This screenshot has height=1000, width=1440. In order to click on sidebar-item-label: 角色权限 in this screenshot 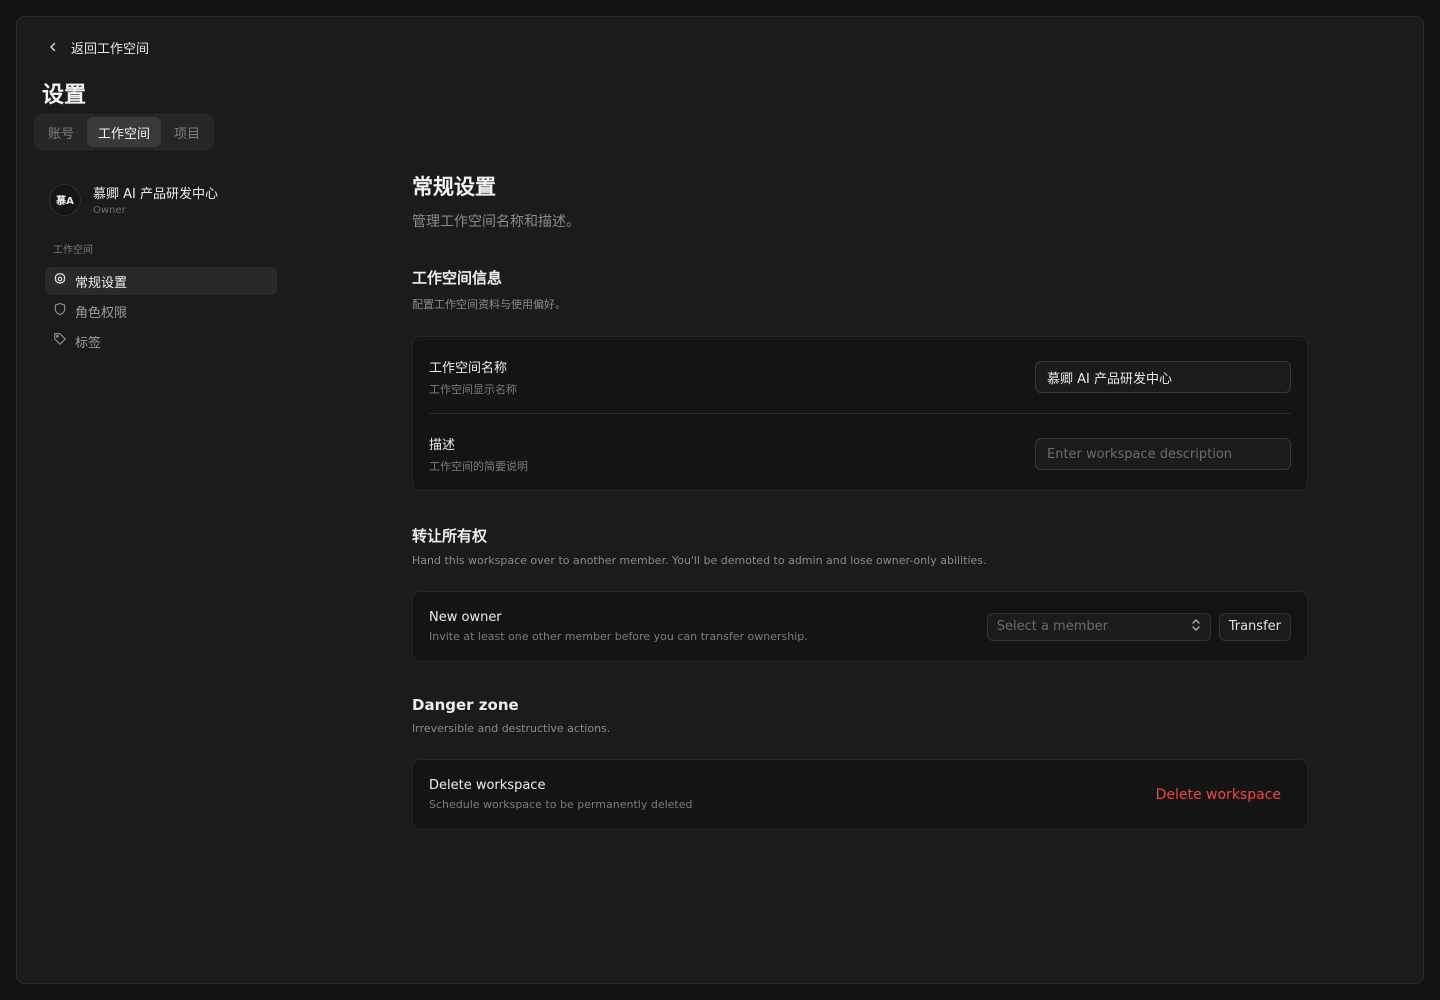, I will do `click(101, 313)`.